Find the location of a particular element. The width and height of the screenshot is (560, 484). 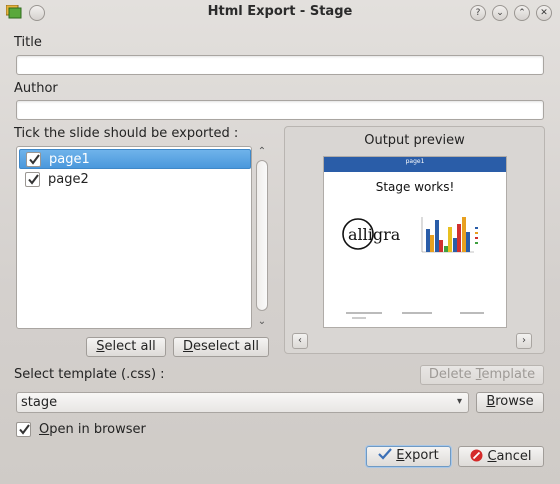

cancel-button: Cancel is located at coordinates (501, 456).